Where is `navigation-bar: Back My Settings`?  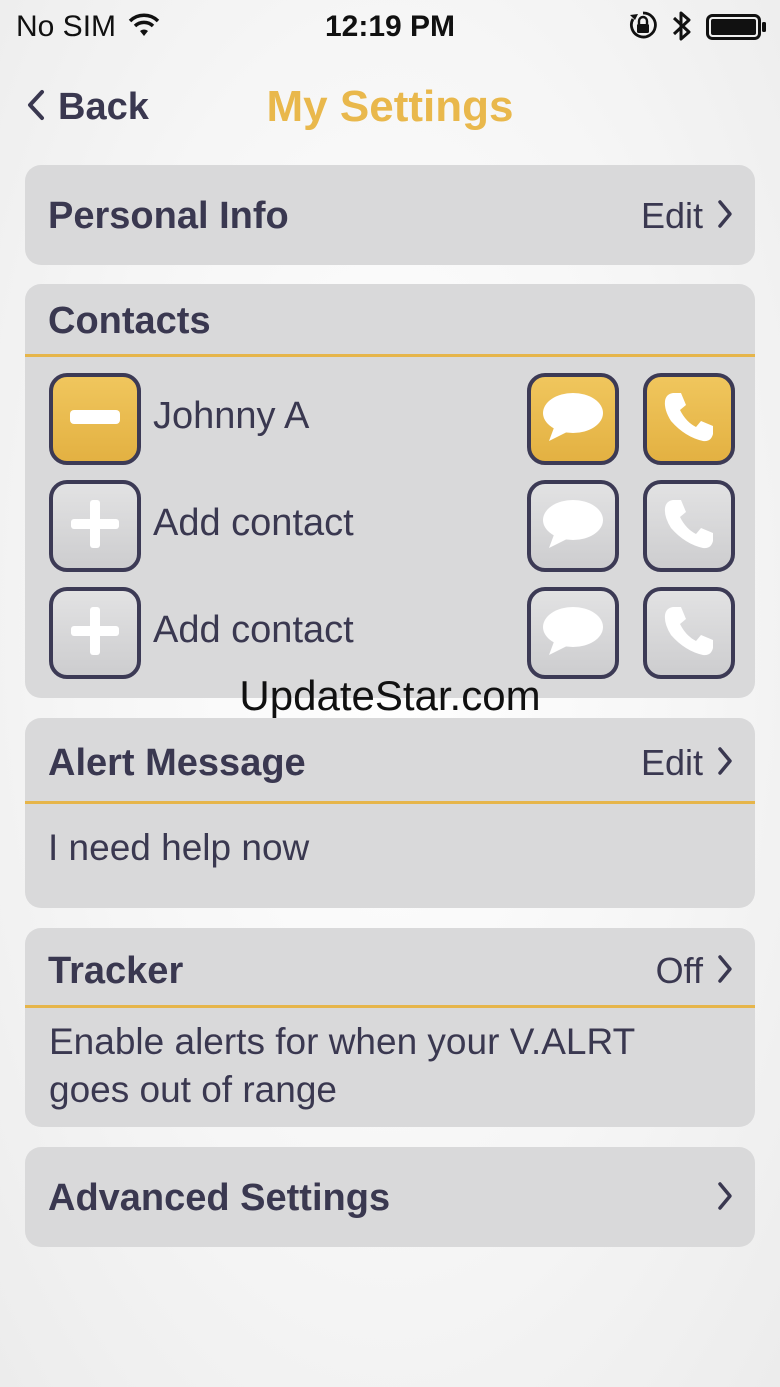
navigation-bar: Back My Settings is located at coordinates (390, 106).